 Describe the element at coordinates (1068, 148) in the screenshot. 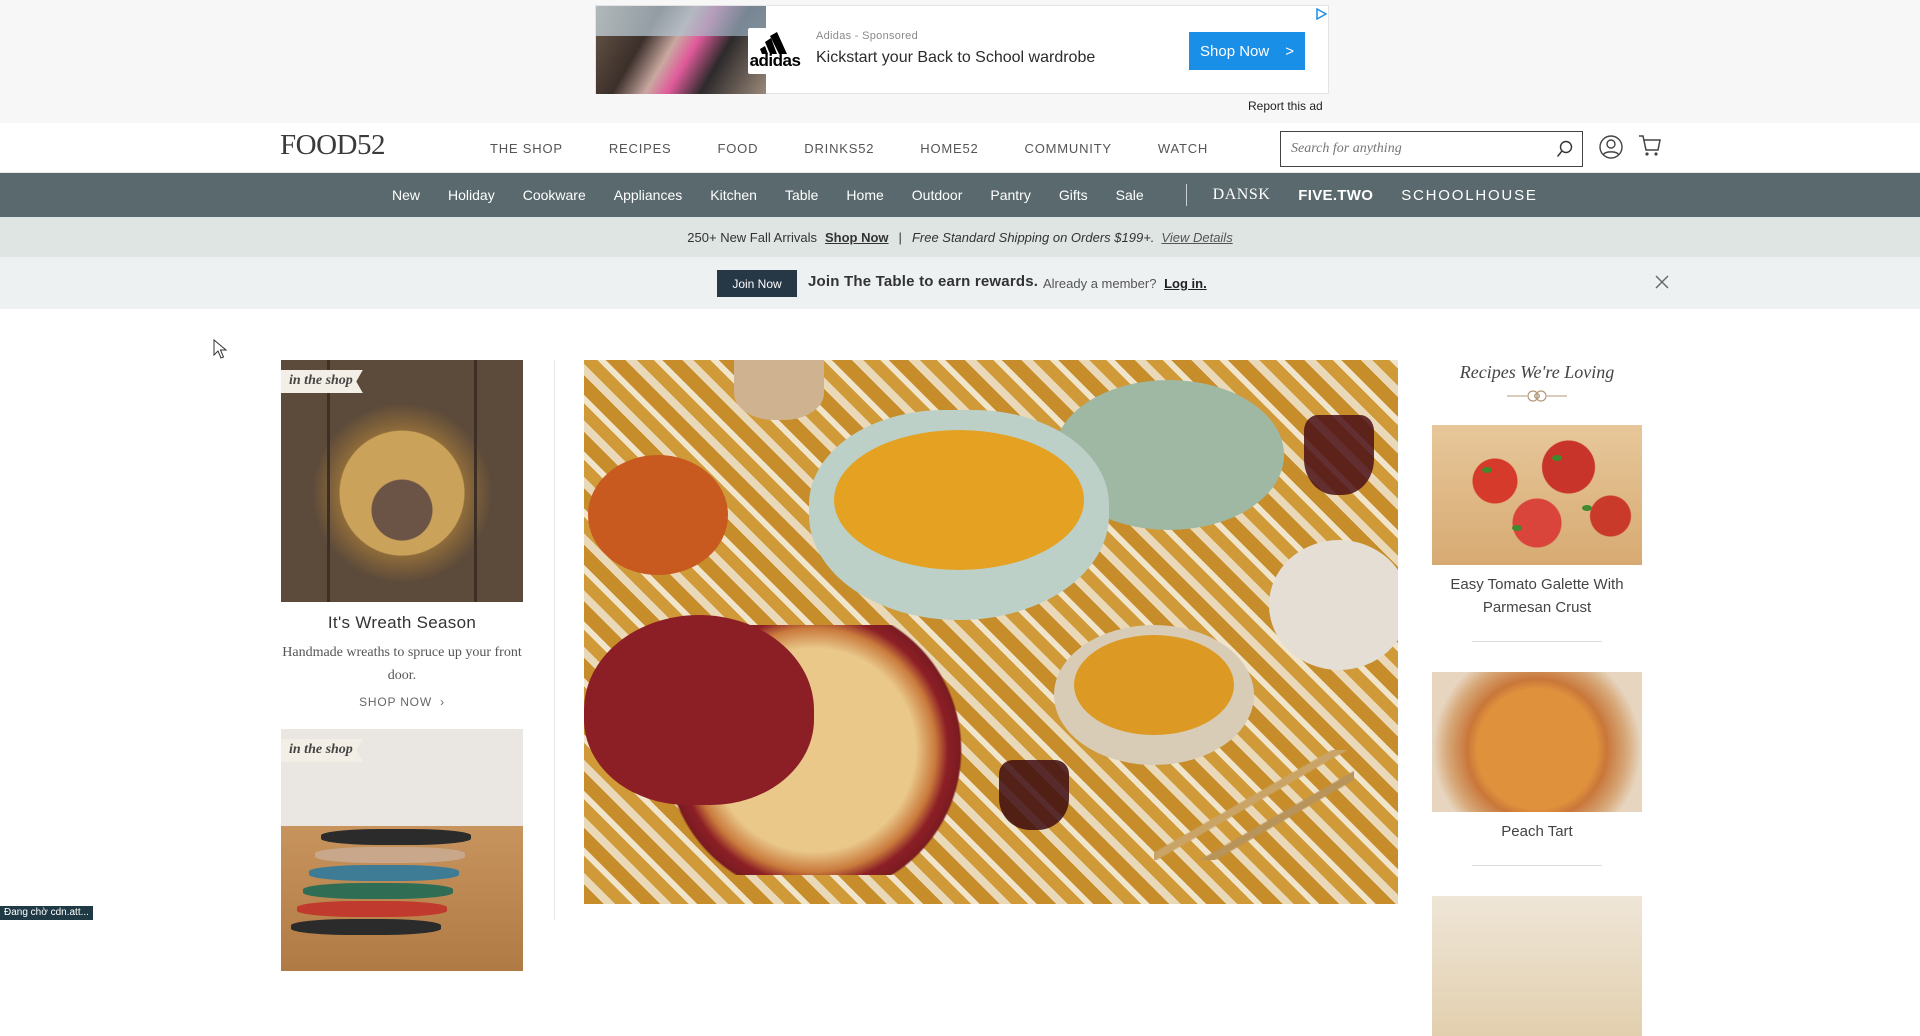

I see `nav-community: COMMUNITY` at that location.